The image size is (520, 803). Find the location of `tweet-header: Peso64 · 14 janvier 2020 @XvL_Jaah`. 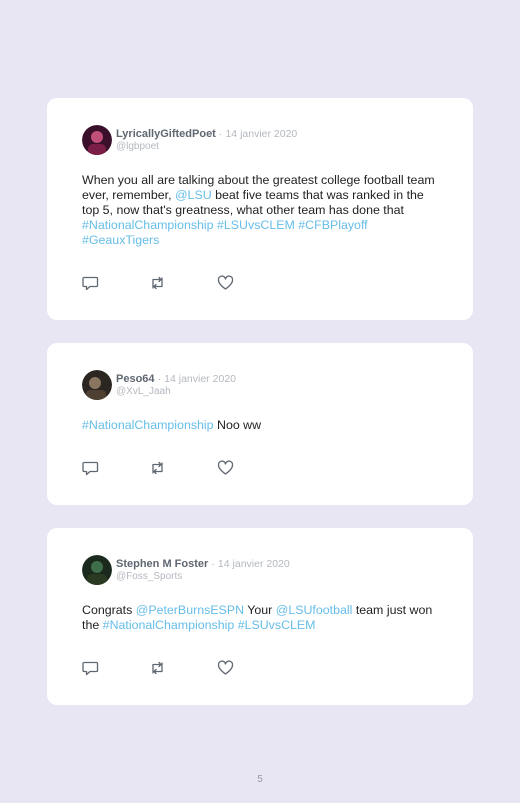

tweet-header: Peso64 · 14 janvier 2020 @XvL_Jaah is located at coordinates (159, 385).